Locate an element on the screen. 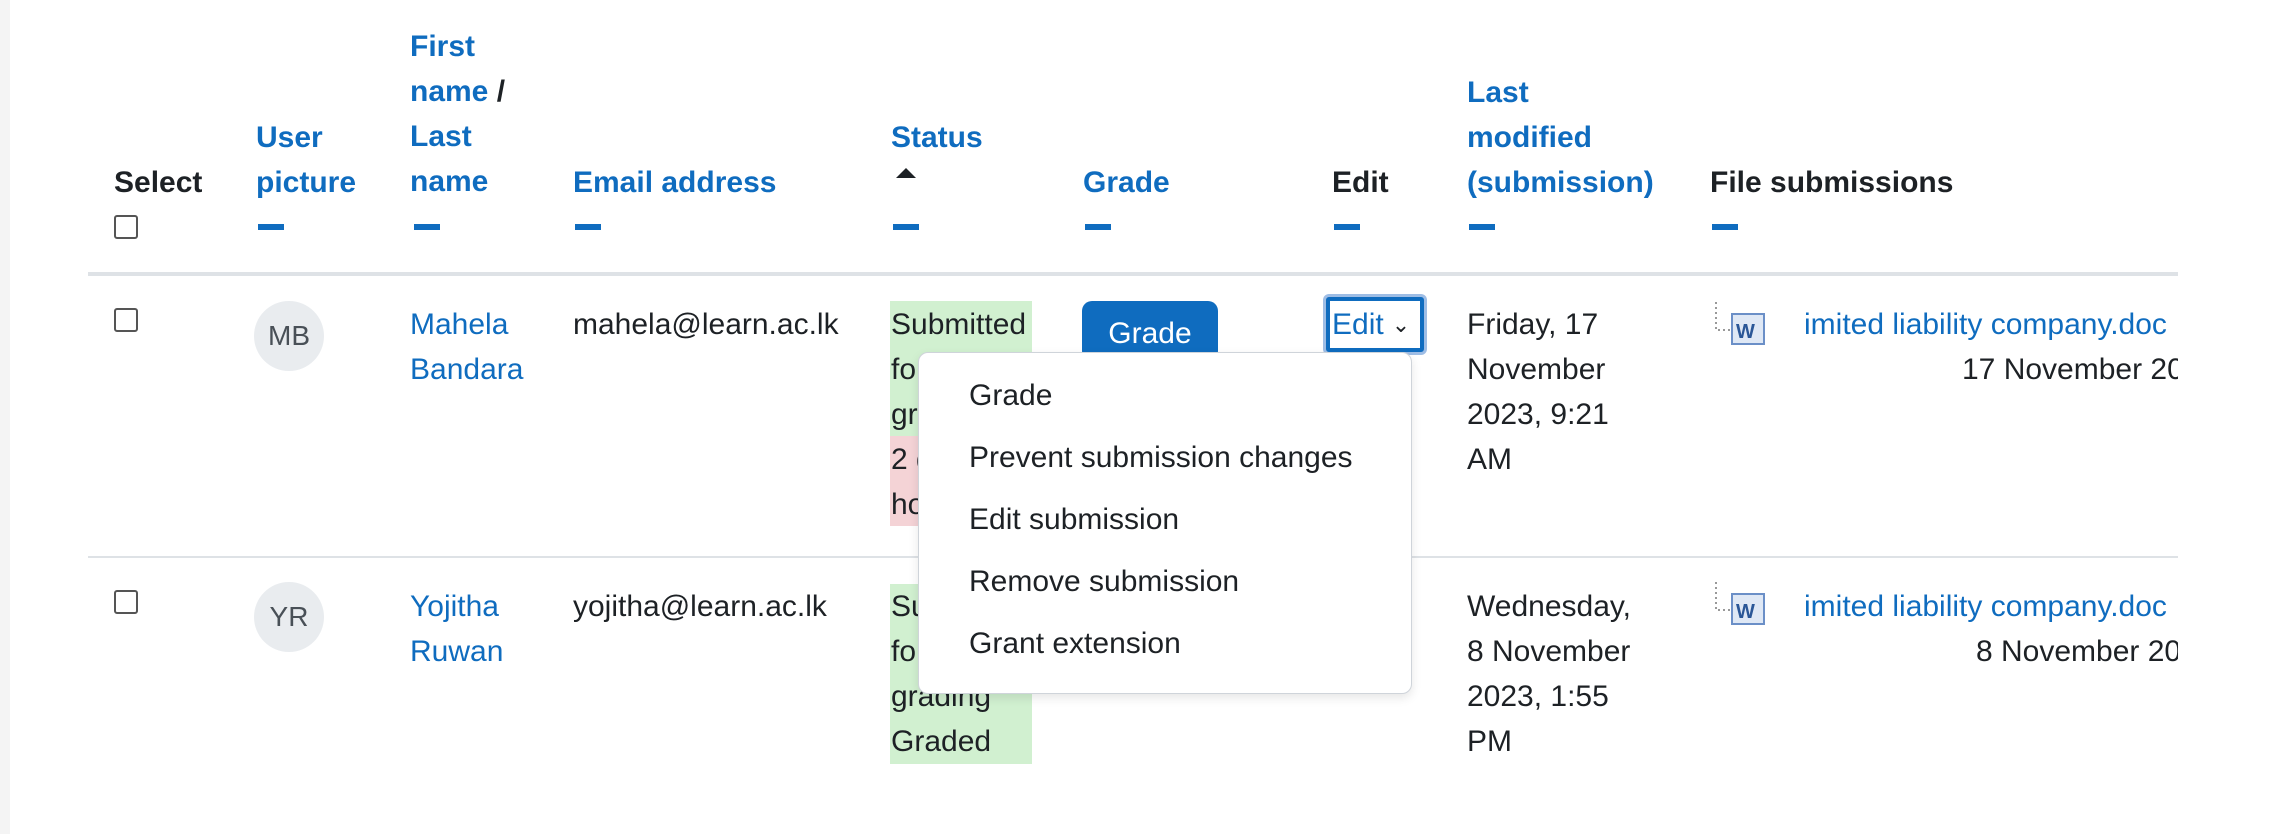  user-name-link: Yojitha Ruwan is located at coordinates (456, 629).